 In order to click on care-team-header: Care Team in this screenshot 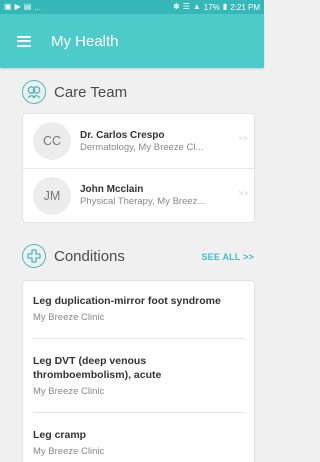, I will do `click(74, 92)`.